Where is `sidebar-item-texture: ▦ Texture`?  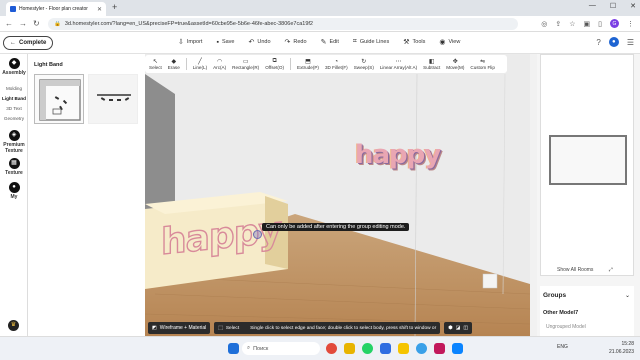 sidebar-item-texture: ▦ Texture is located at coordinates (14, 167).